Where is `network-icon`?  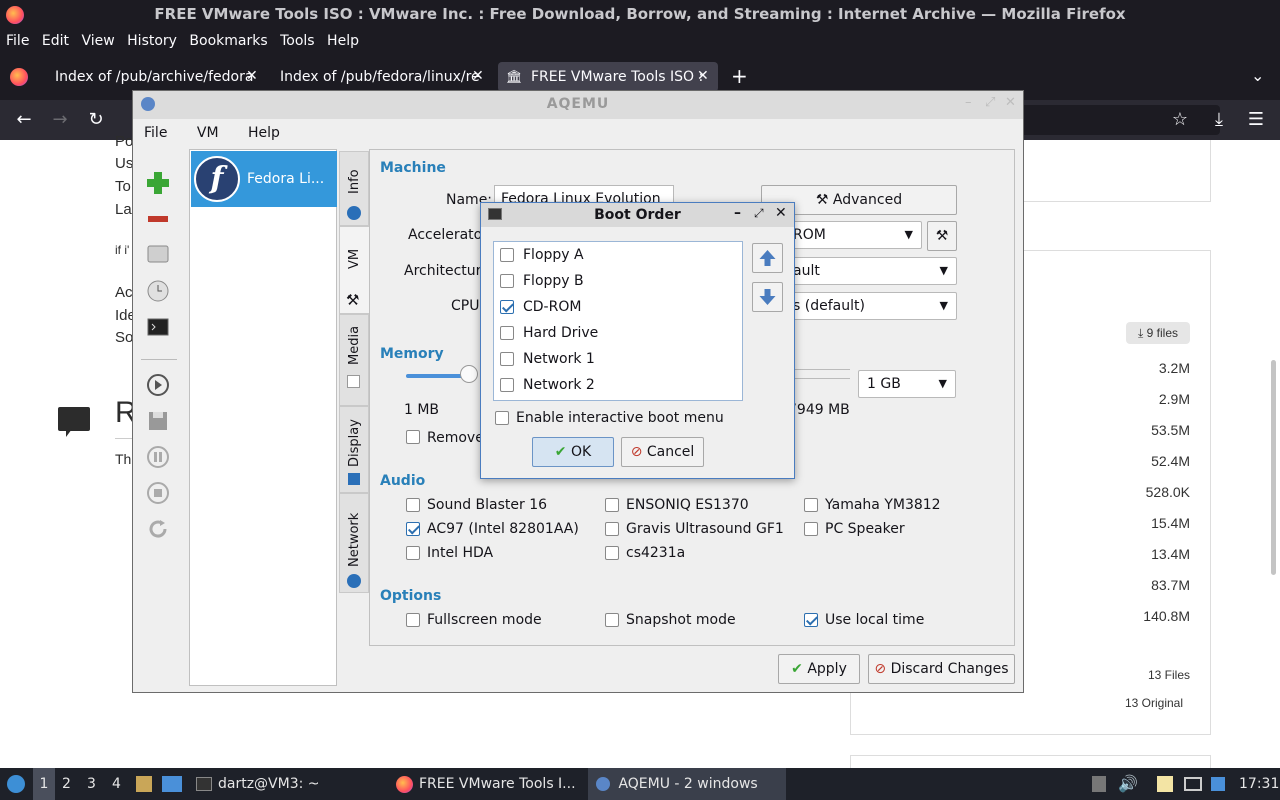
network-icon is located at coordinates (1193, 784).